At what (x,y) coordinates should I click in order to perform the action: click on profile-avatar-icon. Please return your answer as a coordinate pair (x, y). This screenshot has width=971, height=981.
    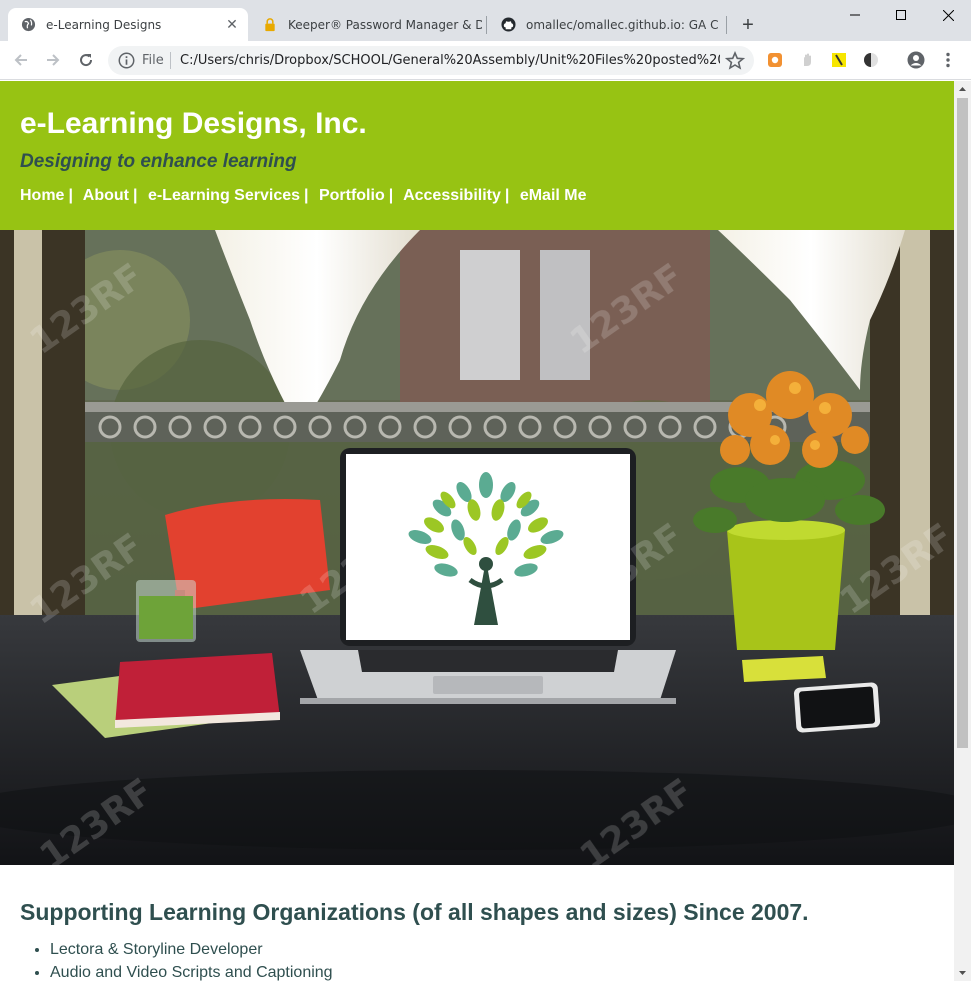
    Looking at the image, I should click on (916, 60).